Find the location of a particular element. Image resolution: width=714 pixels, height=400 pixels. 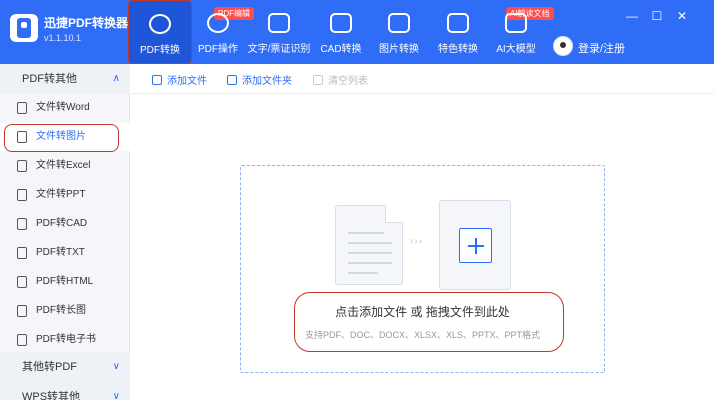

sidebar-item-file-to-ppt: 文件转PPT is located at coordinates (65, 195).